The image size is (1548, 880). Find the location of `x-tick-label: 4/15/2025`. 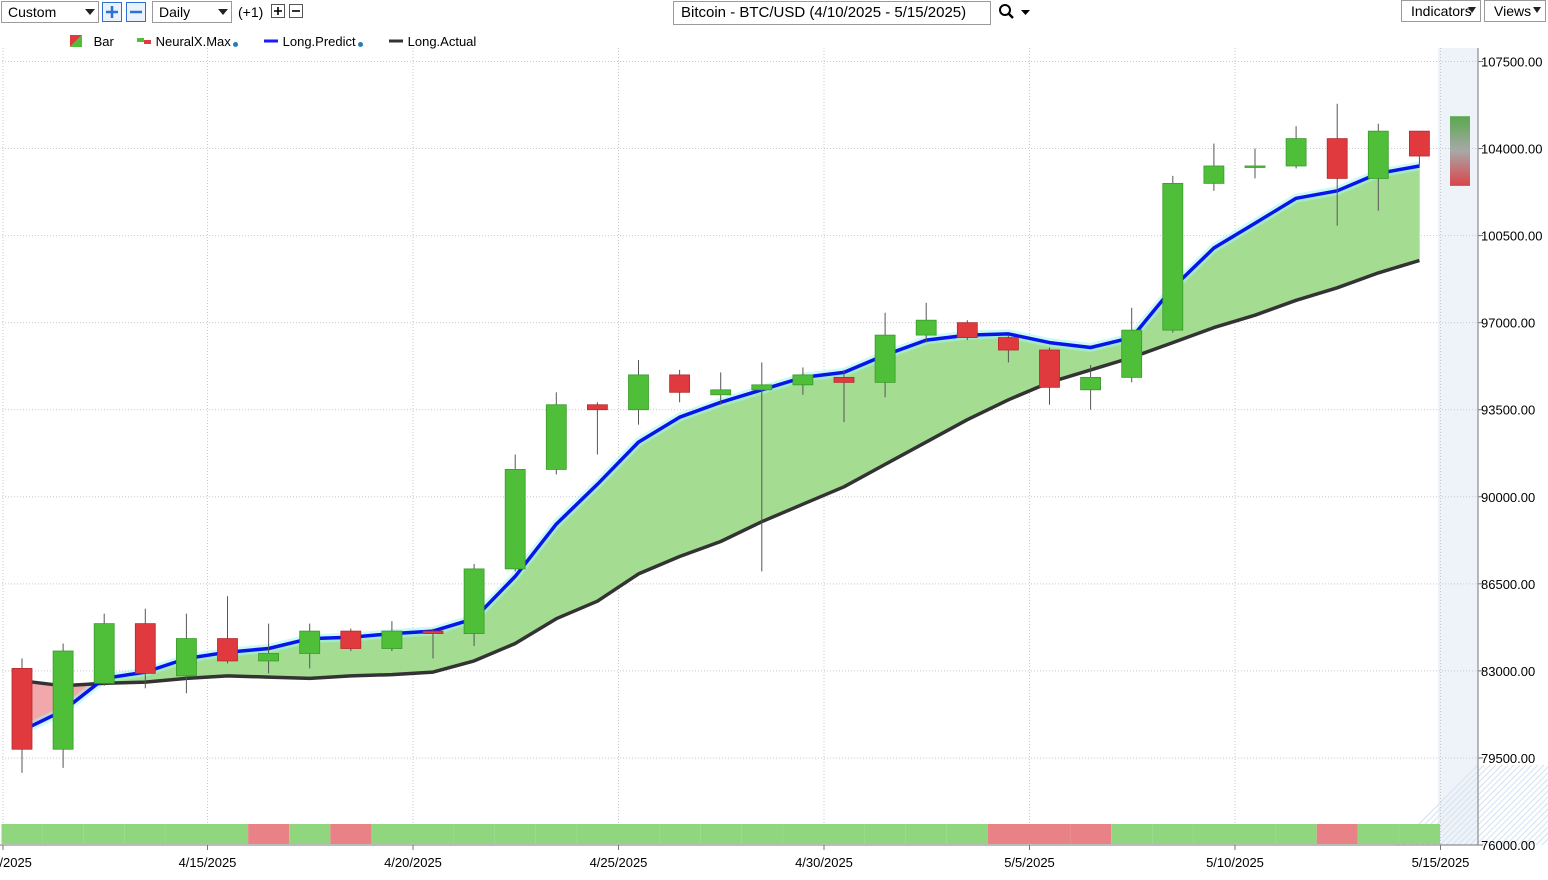

x-tick-label: 4/15/2025 is located at coordinates (208, 862).